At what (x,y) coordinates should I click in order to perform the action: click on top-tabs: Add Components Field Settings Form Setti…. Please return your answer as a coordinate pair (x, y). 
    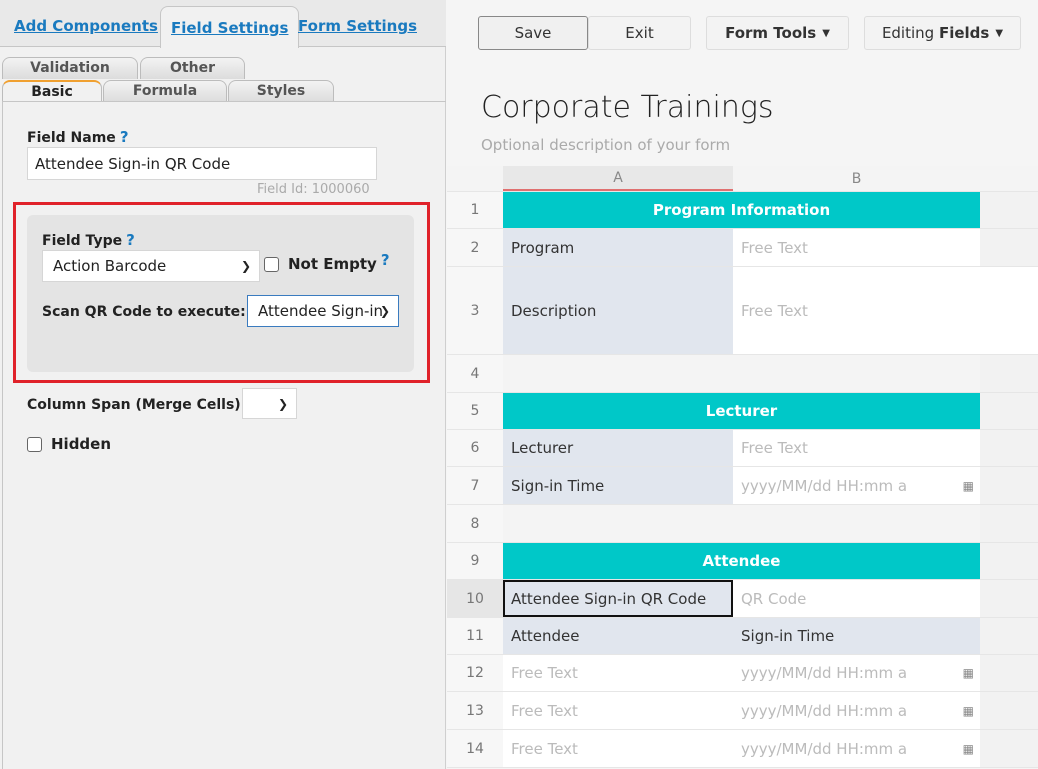
    Looking at the image, I should click on (223, 24).